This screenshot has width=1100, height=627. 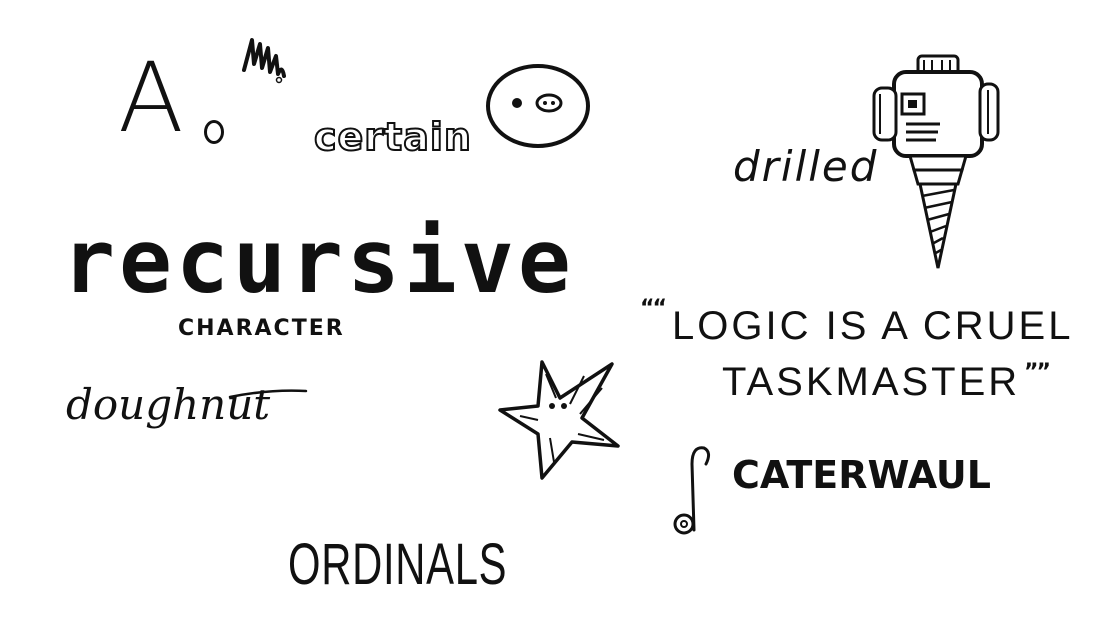 What do you see at coordinates (1037, 372) in the screenshot?
I see `close-quote-mark: ””` at bounding box center [1037, 372].